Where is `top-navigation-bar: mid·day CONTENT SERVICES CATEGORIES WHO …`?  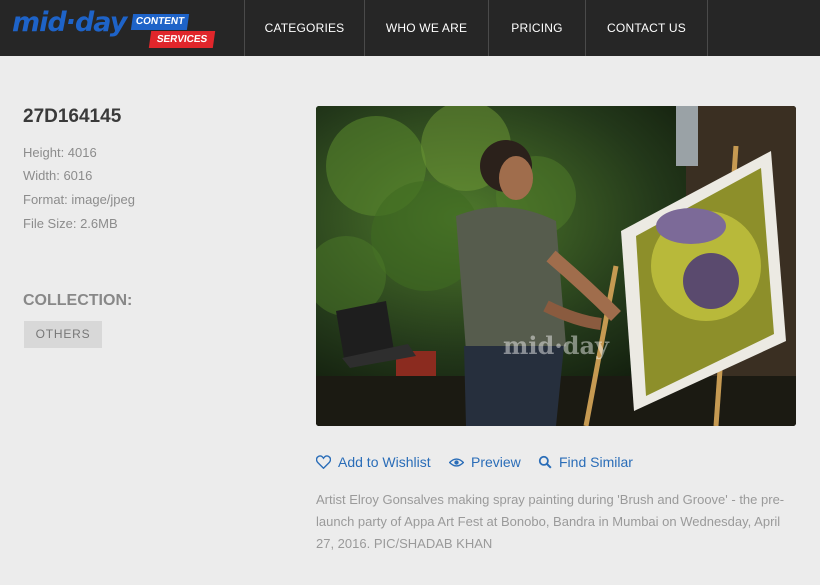
top-navigation-bar: mid·day CONTENT SERVICES CATEGORIES WHO … is located at coordinates (410, 28).